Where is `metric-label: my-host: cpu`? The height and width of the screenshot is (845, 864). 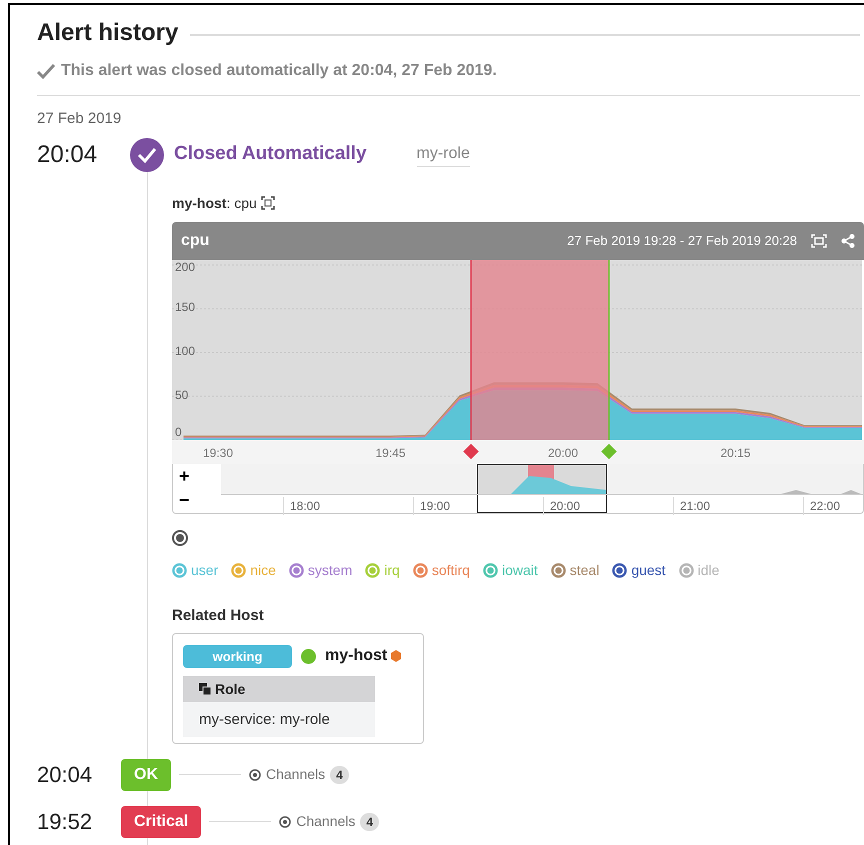 metric-label: my-host: cpu is located at coordinates (214, 203).